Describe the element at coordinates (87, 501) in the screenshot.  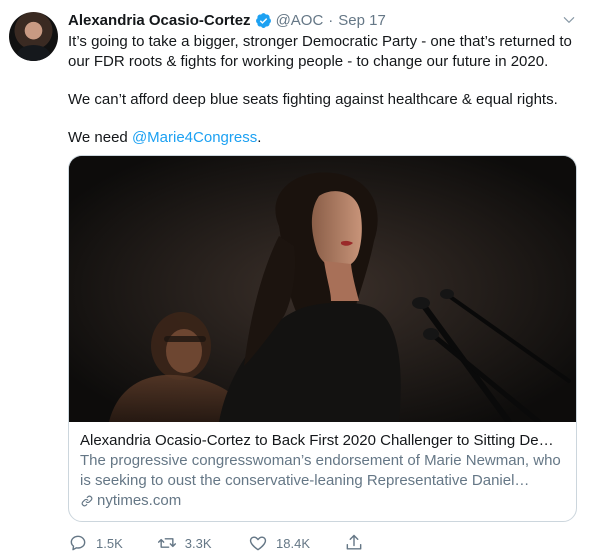
I see `link-icon` at that location.